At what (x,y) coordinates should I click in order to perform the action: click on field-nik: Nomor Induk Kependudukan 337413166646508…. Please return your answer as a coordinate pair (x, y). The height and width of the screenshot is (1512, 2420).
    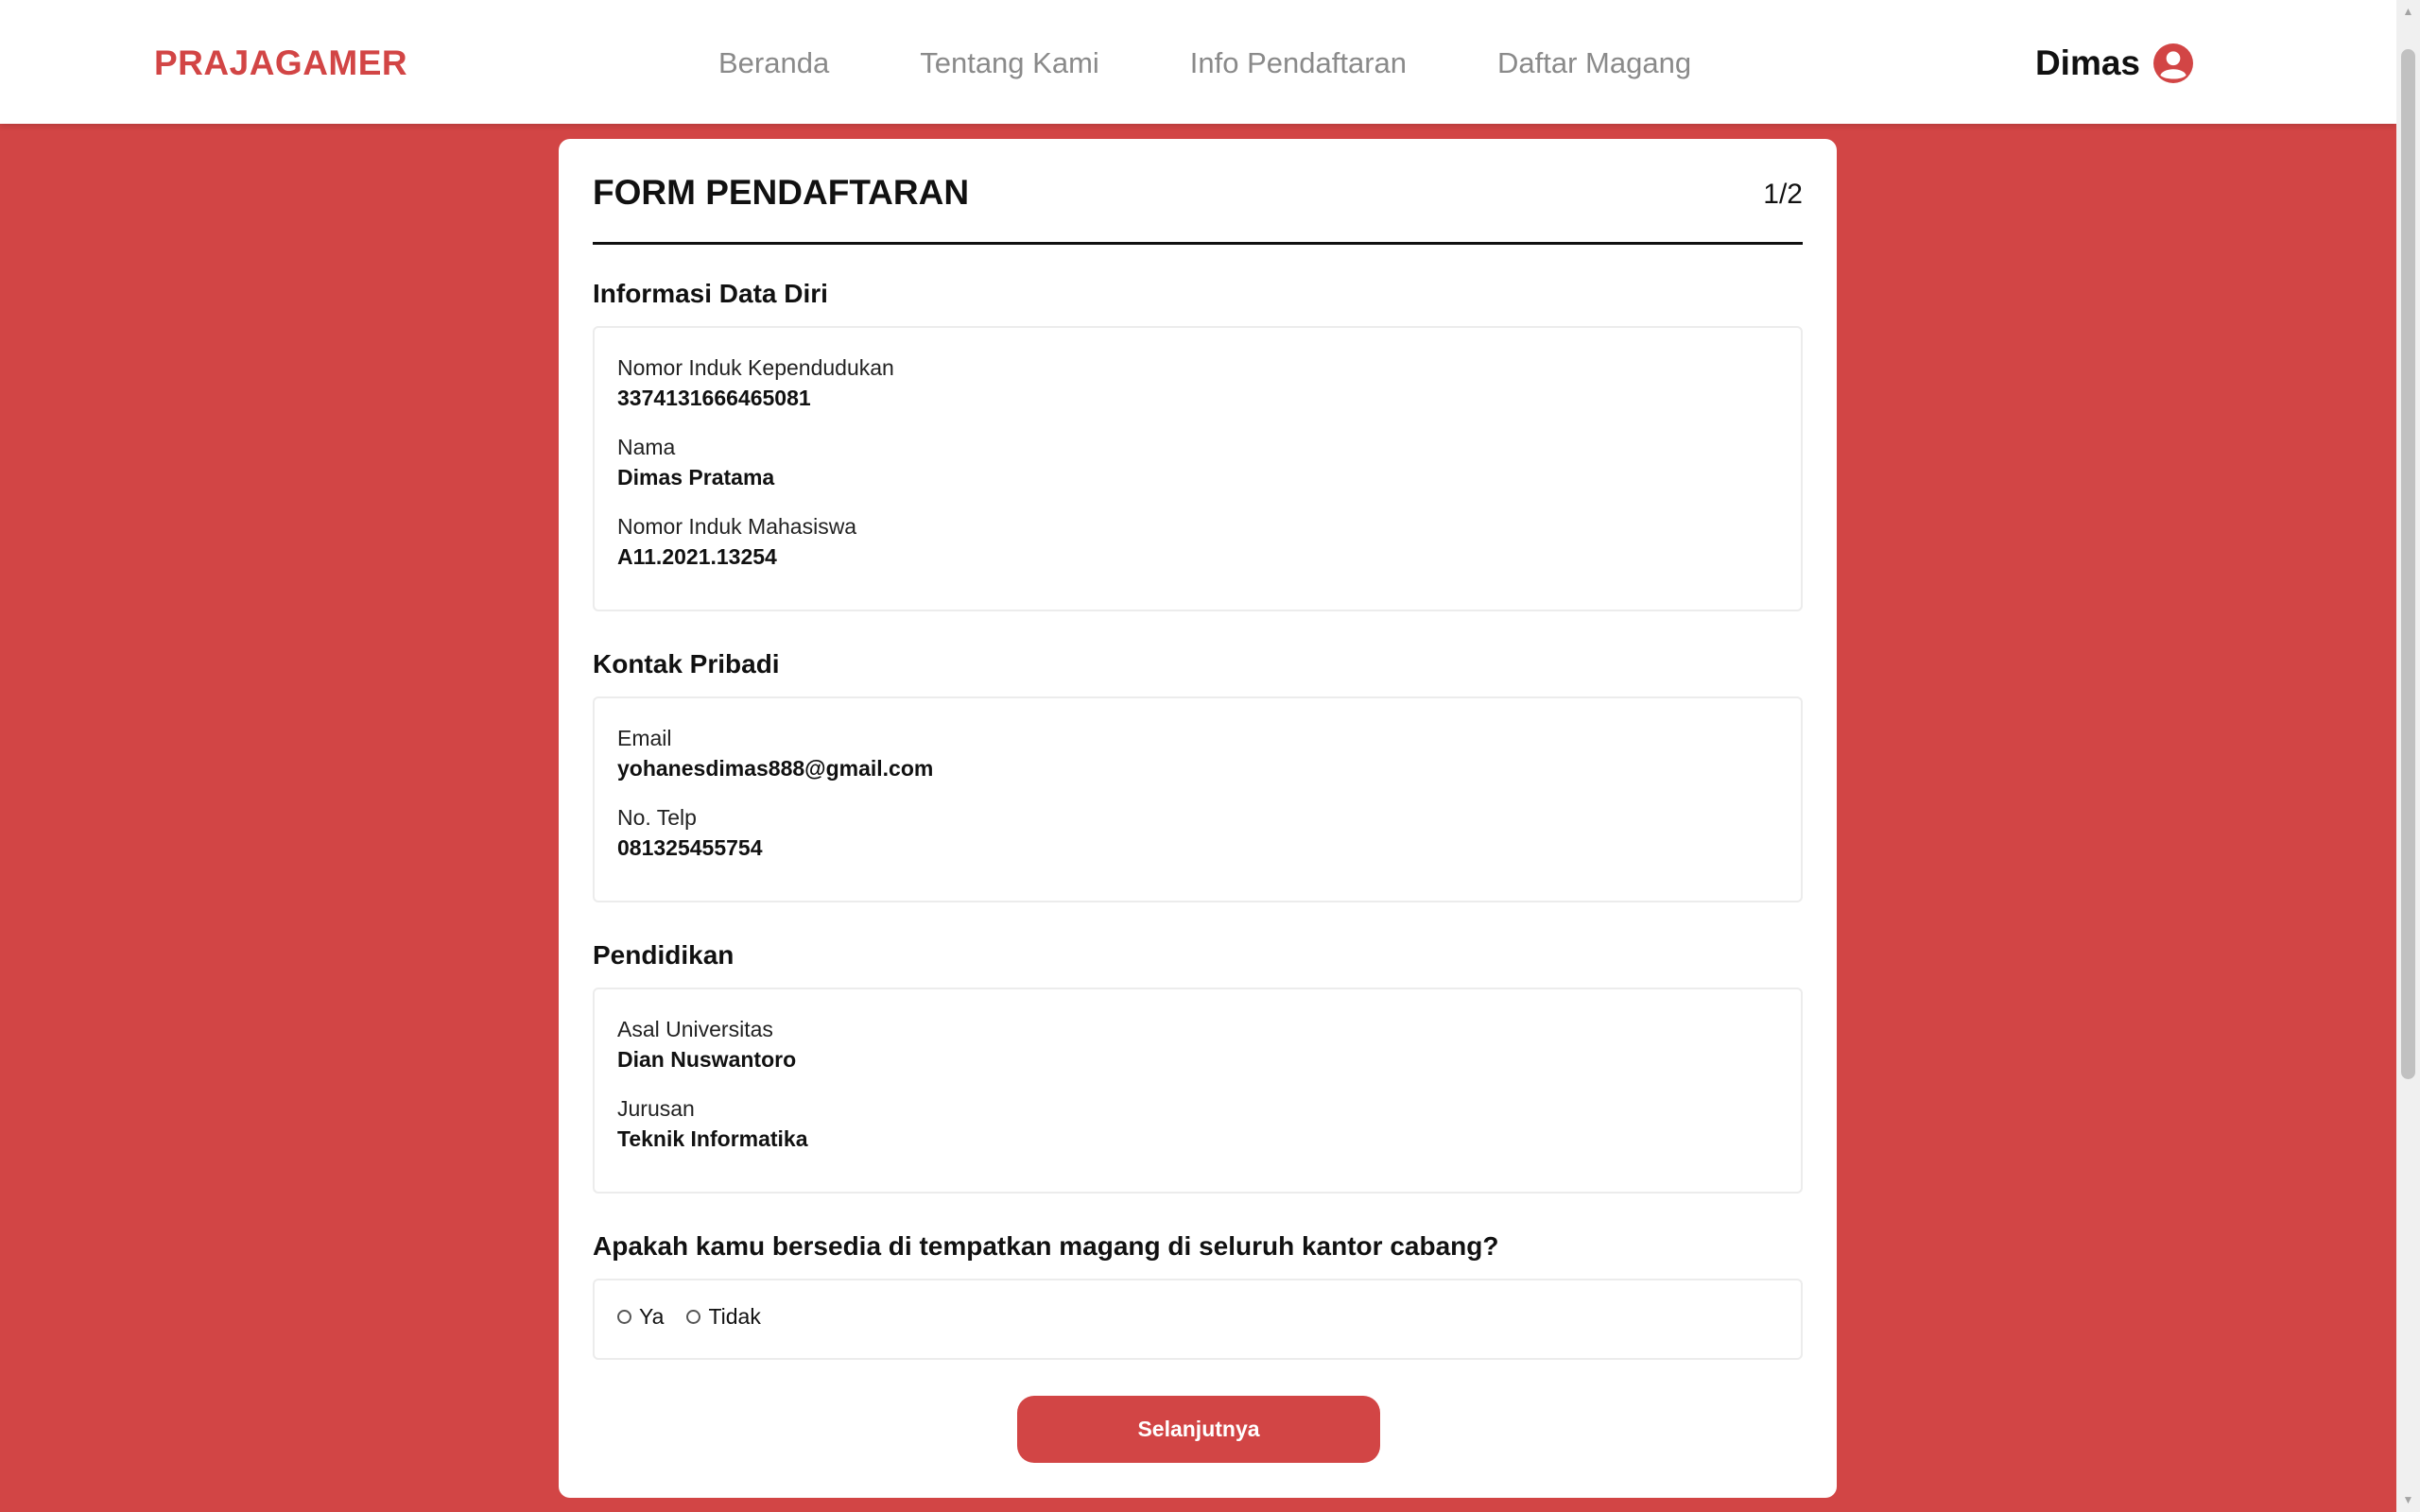
    Looking at the image, I should click on (1197, 383).